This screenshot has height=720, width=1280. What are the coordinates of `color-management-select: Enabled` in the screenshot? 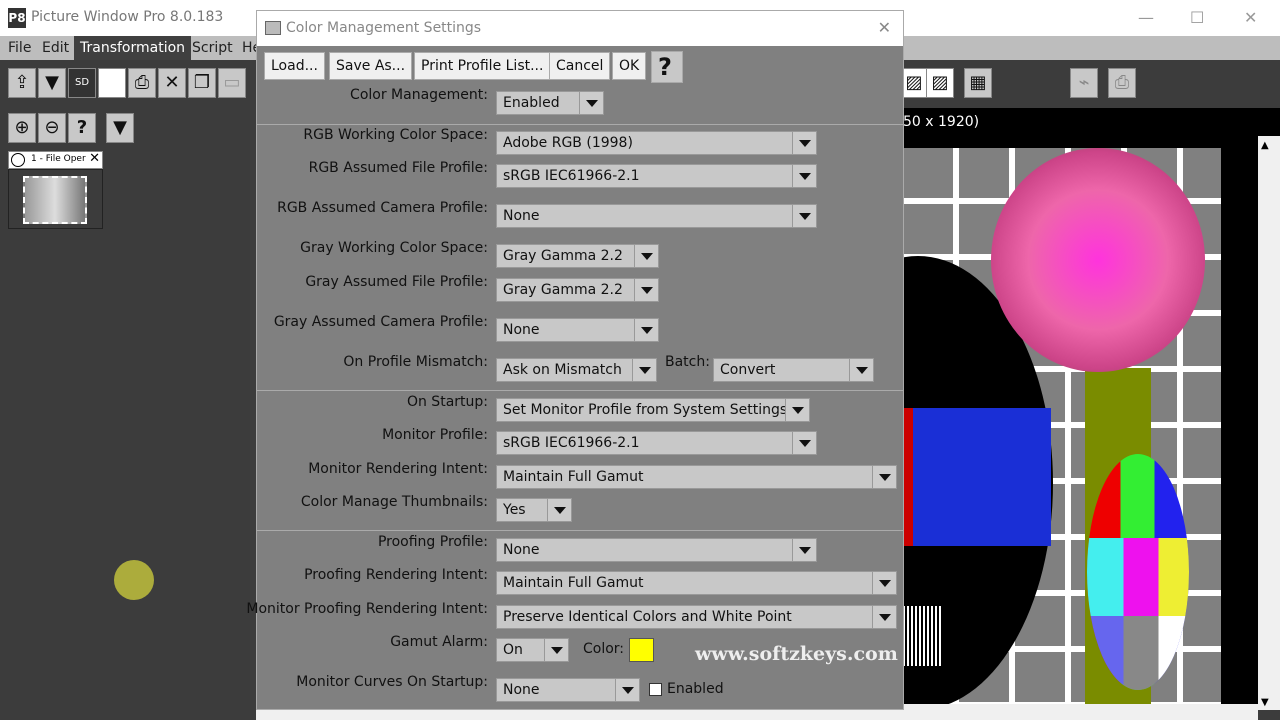 It's located at (550, 103).